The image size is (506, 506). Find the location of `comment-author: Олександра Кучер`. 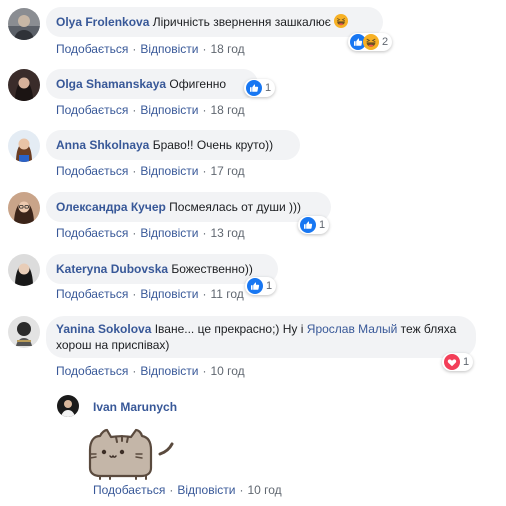

comment-author: Олександра Кучер is located at coordinates (111, 207).